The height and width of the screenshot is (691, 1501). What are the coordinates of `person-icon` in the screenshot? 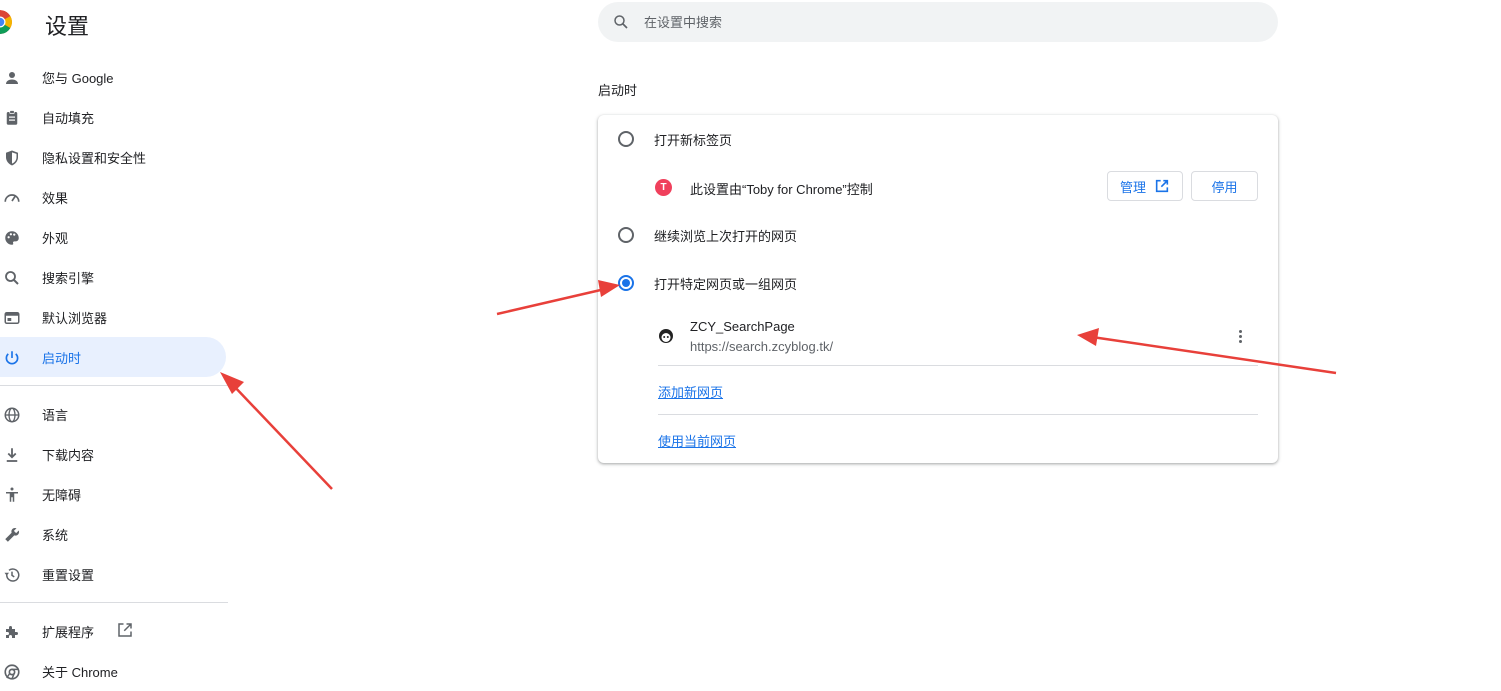 It's located at (12, 78).